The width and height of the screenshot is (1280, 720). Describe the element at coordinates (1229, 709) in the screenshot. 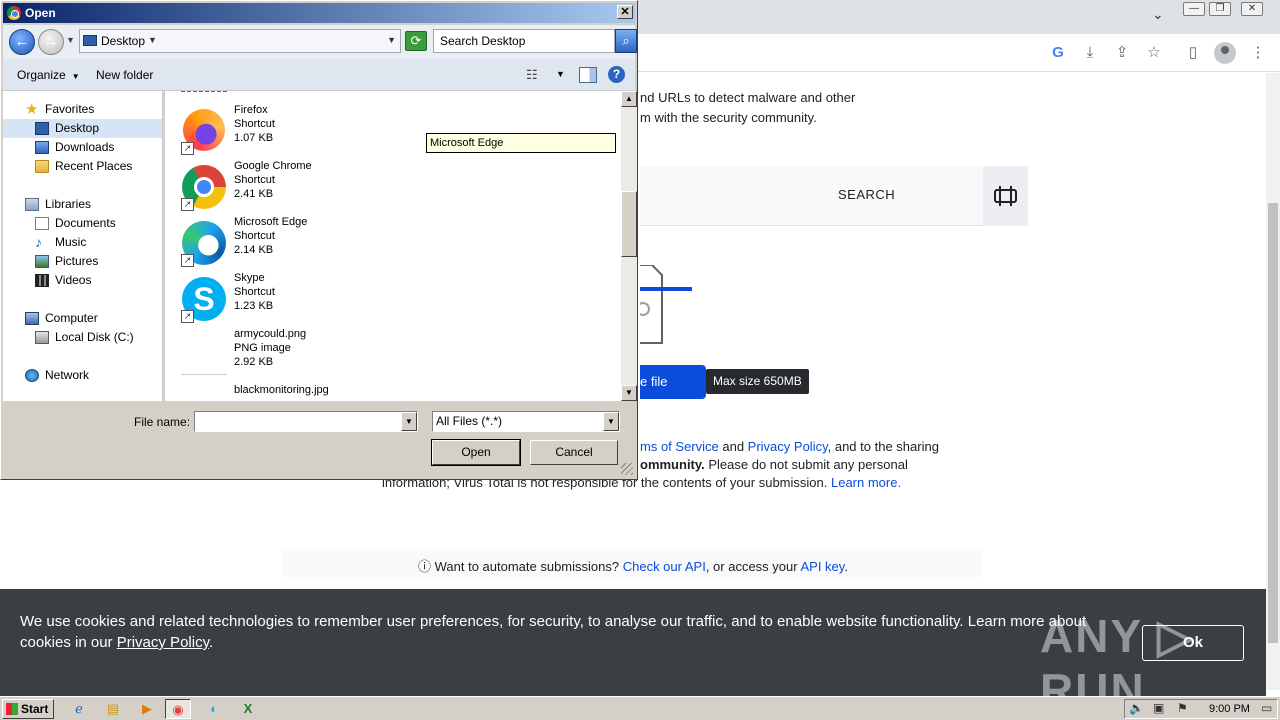

I see `taskbar-clock: 9:00 PM` at that location.